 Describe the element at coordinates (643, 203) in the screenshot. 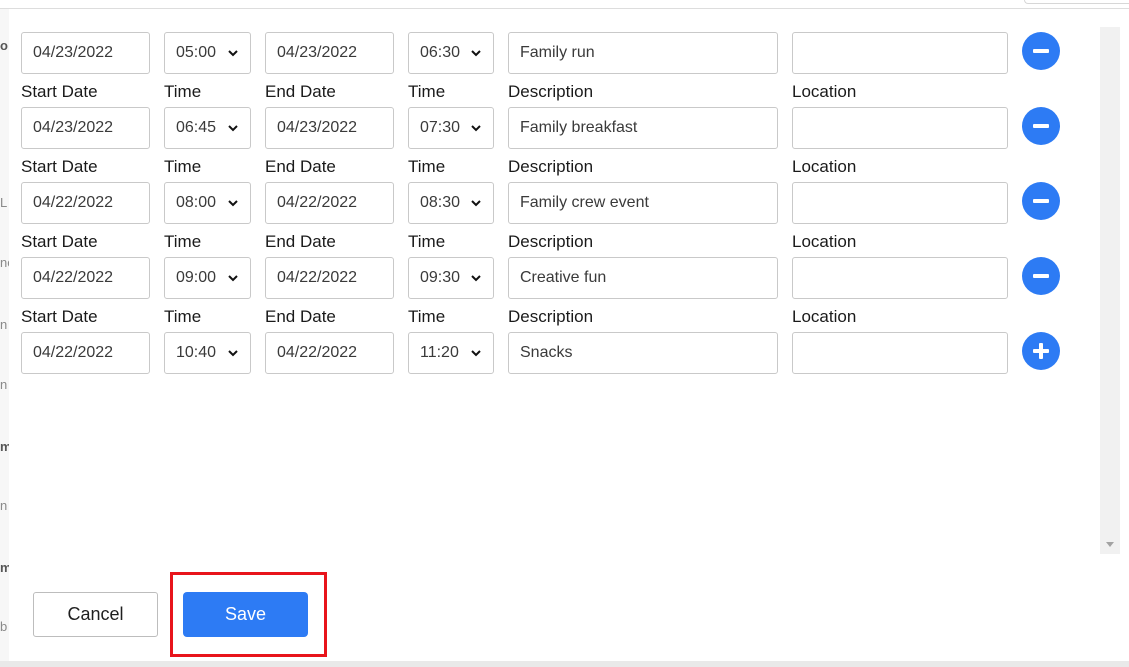

I see `description-input: Family crew event` at that location.